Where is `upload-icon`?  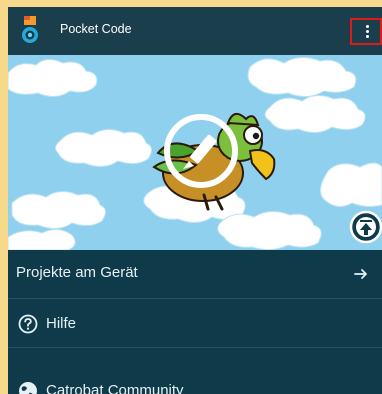
upload-icon is located at coordinates (365, 227).